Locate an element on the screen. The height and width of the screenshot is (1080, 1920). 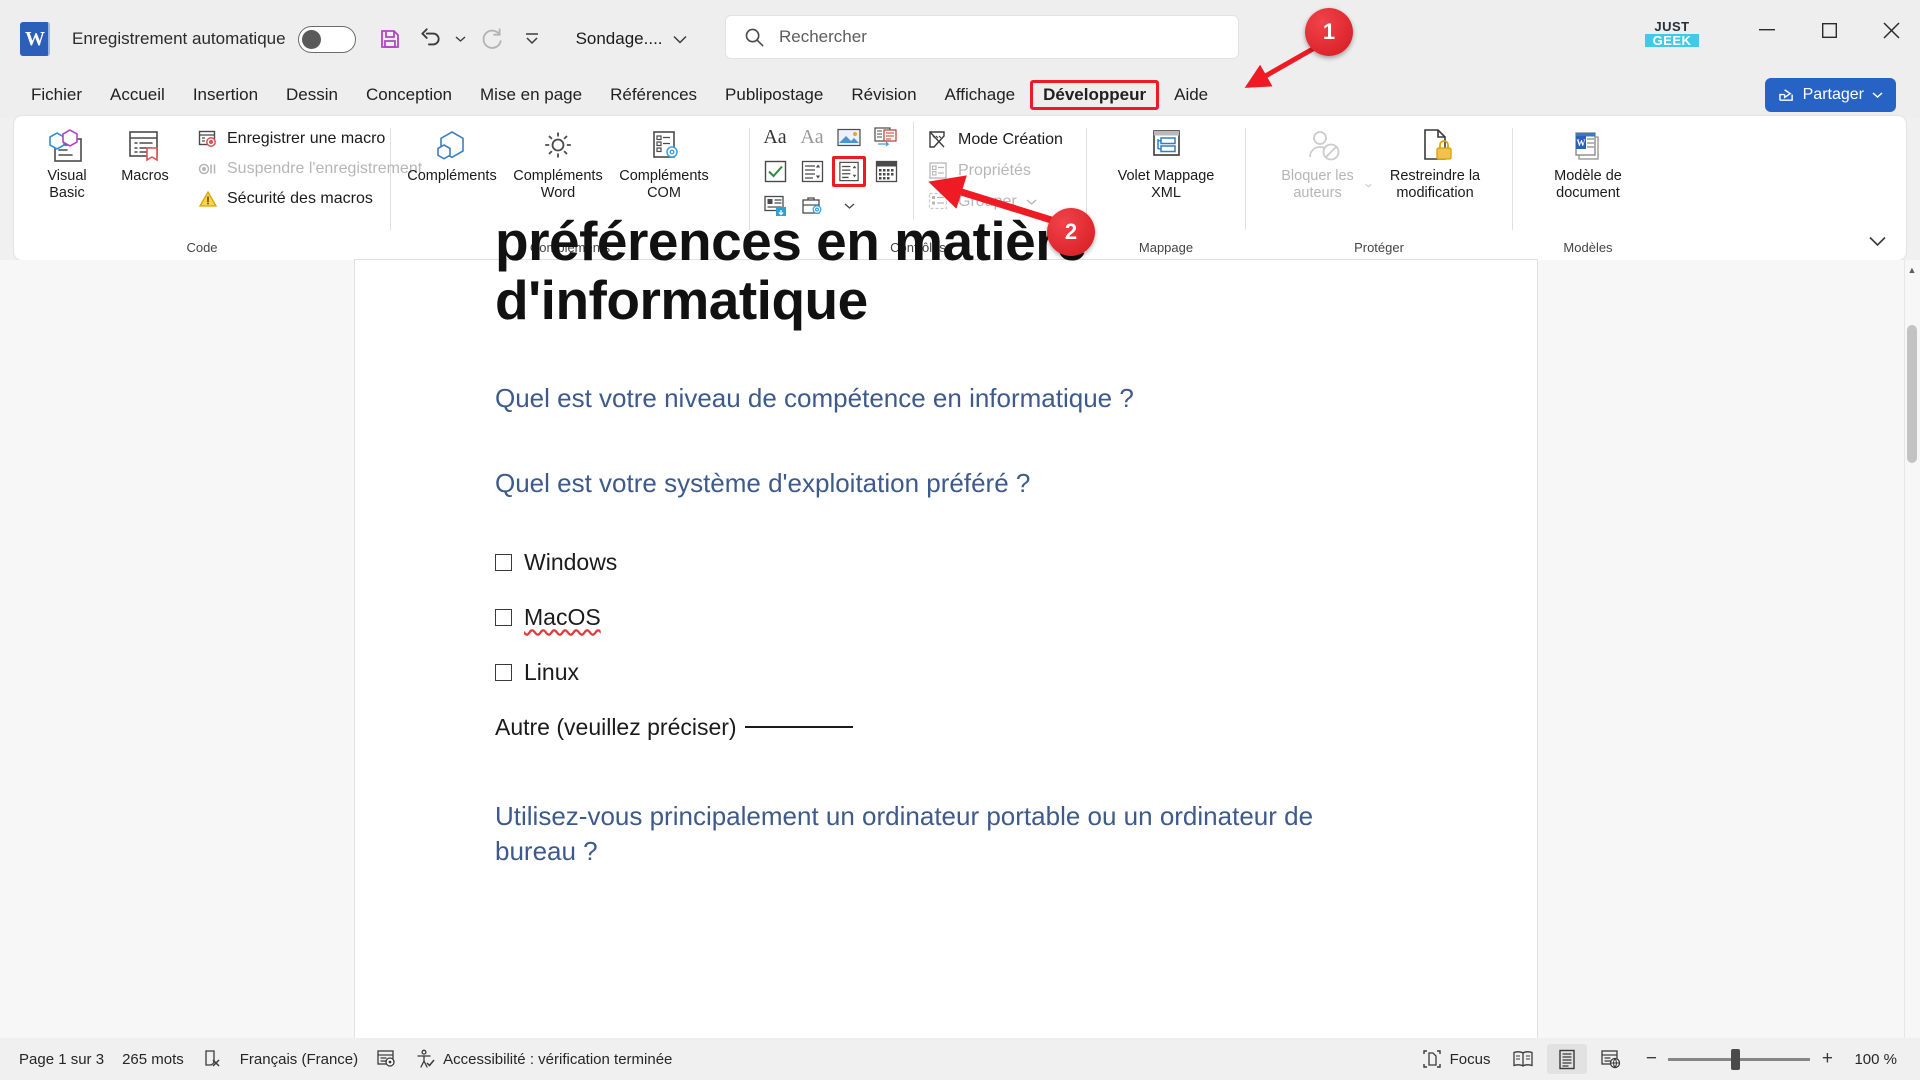
accessibility-status-button: Accessibilité : vérification terminée is located at coordinates (543, 1059).